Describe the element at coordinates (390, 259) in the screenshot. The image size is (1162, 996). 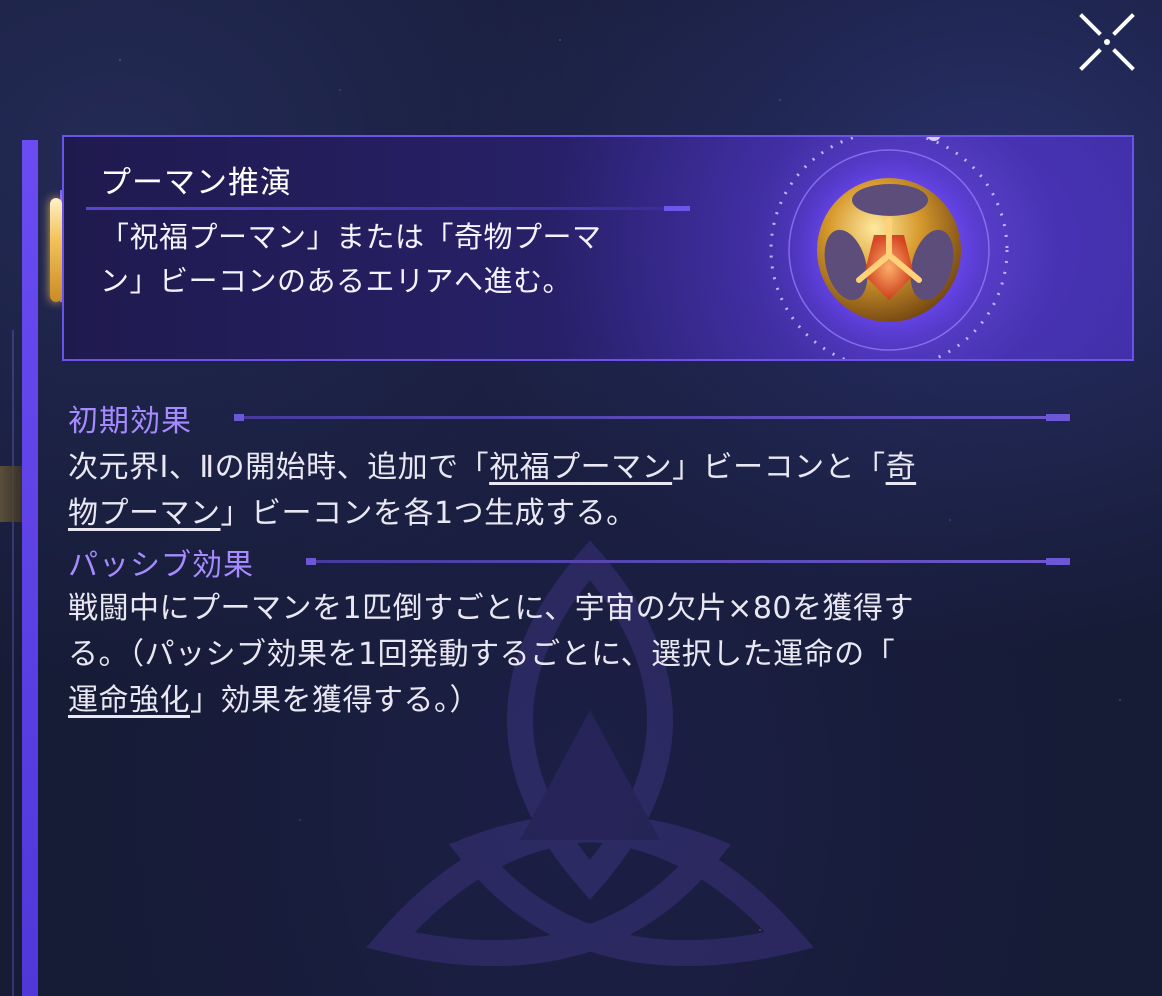
I see `blessing-description: 「祝福プーマン」または「奇物プーマ ン」ビーコンのあるエリアへ進む。` at that location.